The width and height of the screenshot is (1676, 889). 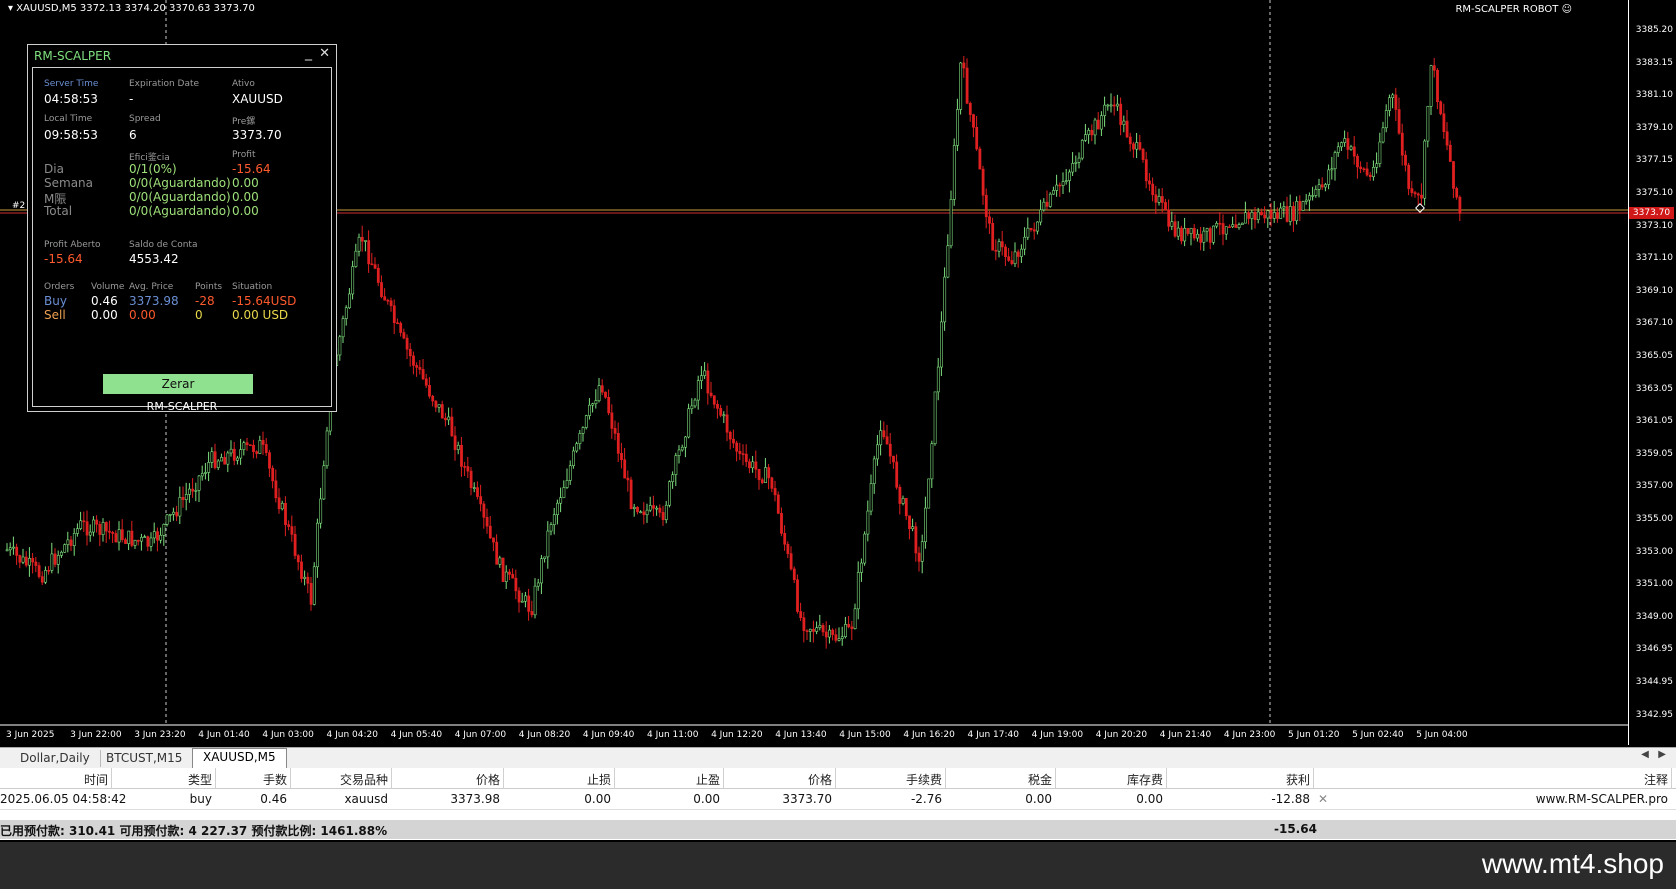 What do you see at coordinates (178, 384) in the screenshot?
I see `zerar-button: Zerar` at bounding box center [178, 384].